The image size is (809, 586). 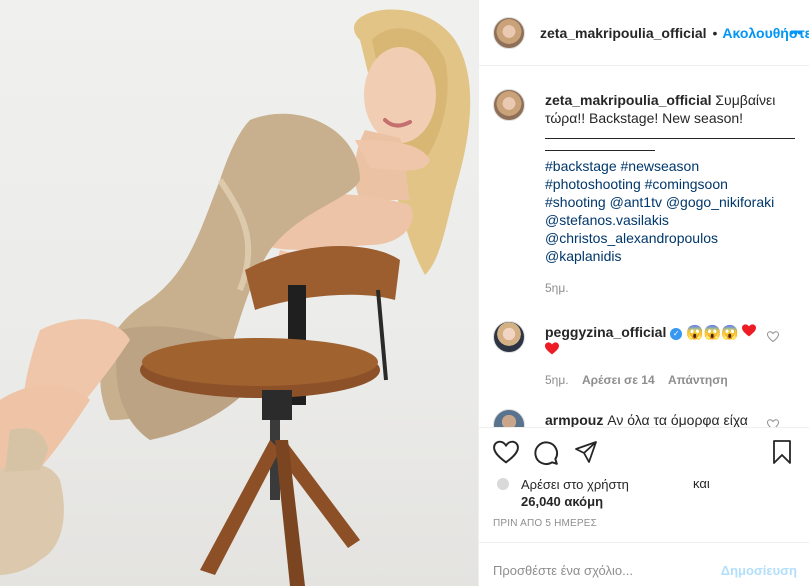 I want to click on caption-username: zeta_makripoulia_official, so click(x=628, y=100).